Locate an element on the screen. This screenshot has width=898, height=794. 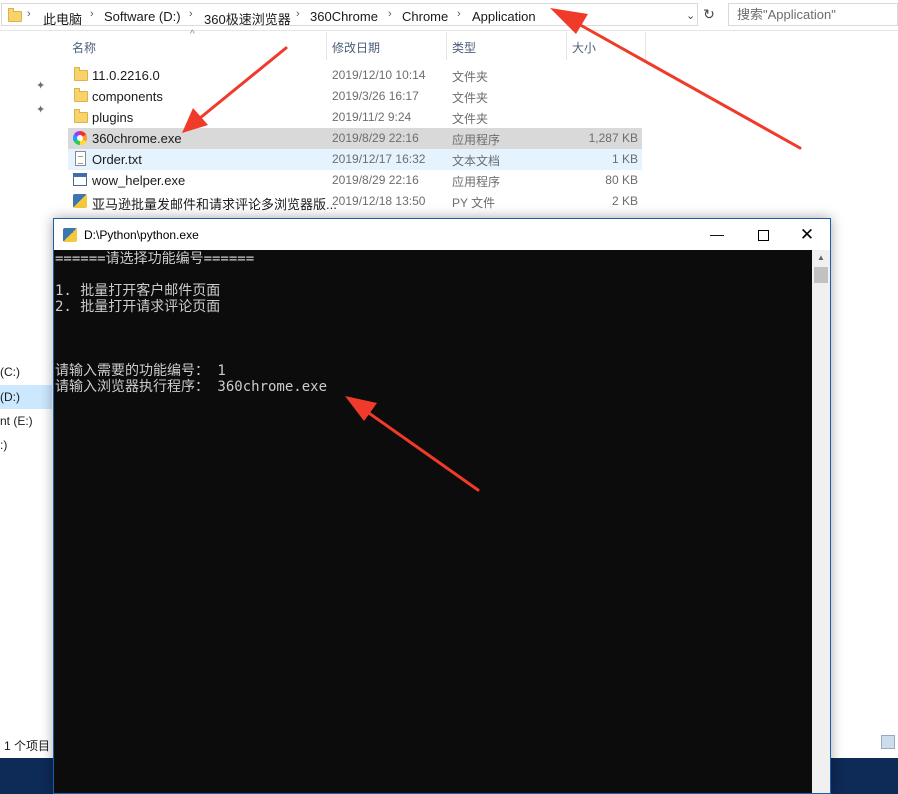
status-item-count: 1 个项目 is located at coordinates (27, 746).